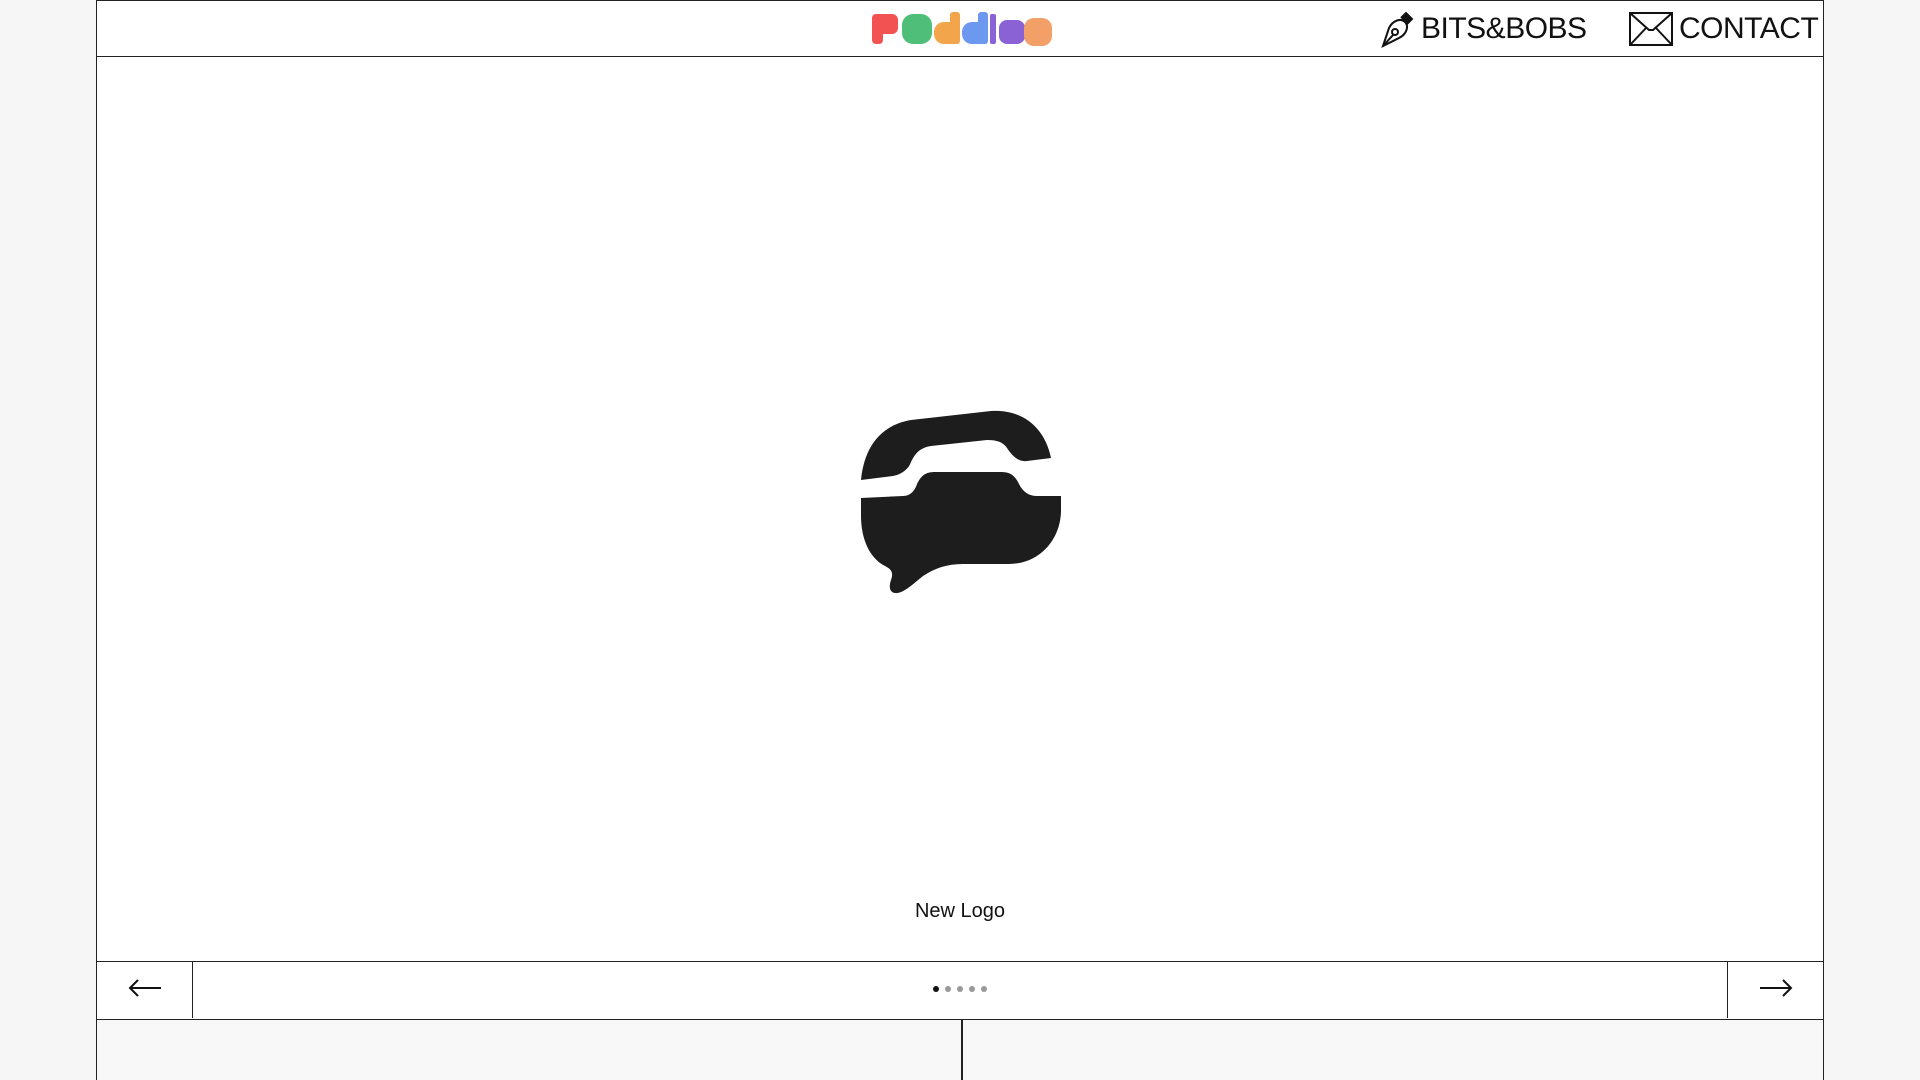  I want to click on nav-bits-and-bobs: BITS&BOBS, so click(1481, 29).